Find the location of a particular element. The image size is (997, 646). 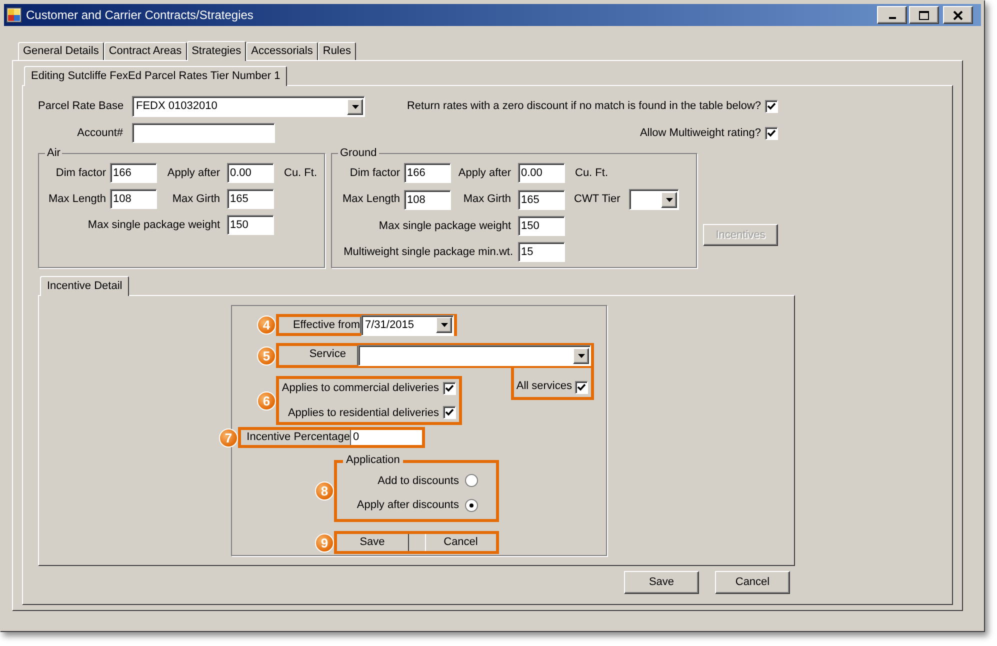

group-title: Air is located at coordinates (54, 153).